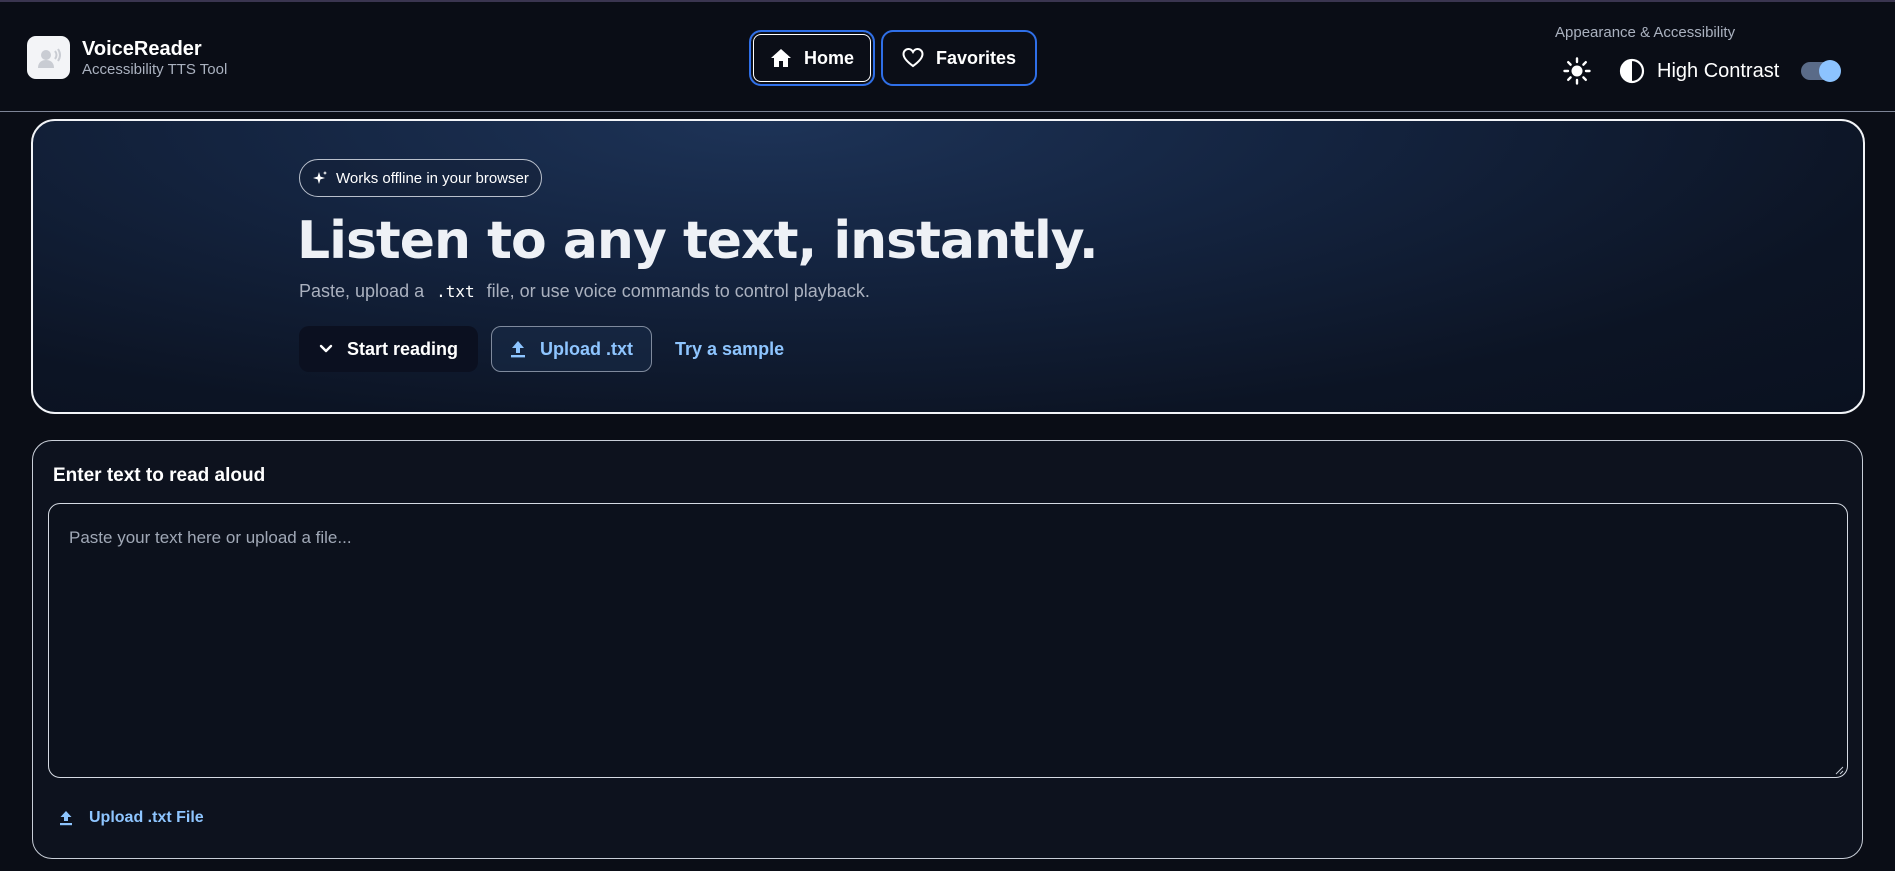 Image resolution: width=1895 pixels, height=871 pixels. I want to click on nav-home-button: Home, so click(812, 58).